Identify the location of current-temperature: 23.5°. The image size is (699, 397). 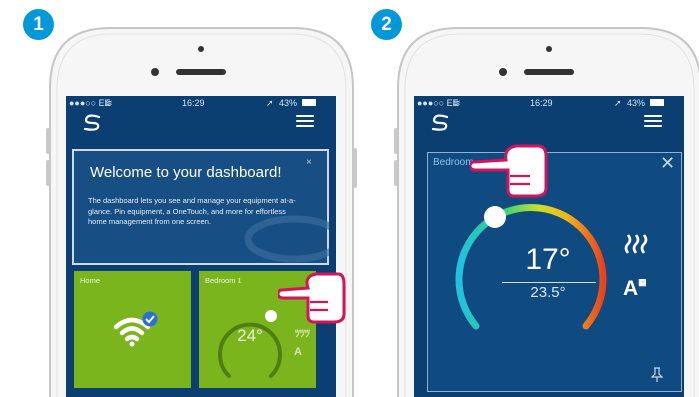
(548, 292).